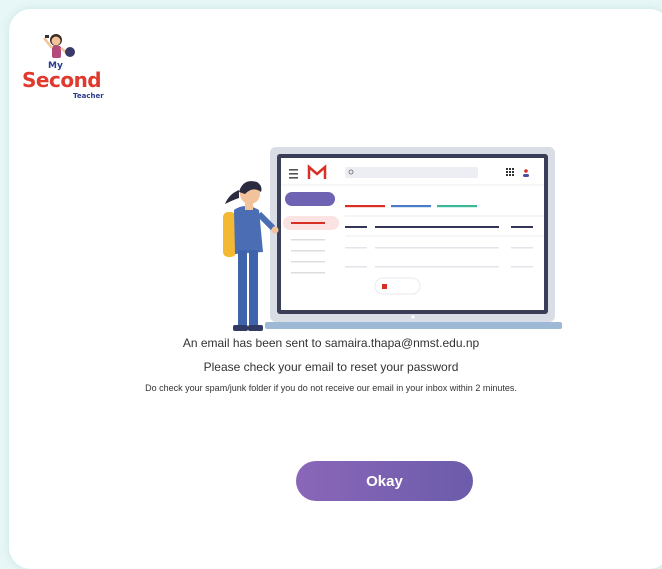 This screenshot has height=569, width=662. Describe the element at coordinates (253, 343) in the screenshot. I see `email-sent-prefix: An email has been sent to` at that location.